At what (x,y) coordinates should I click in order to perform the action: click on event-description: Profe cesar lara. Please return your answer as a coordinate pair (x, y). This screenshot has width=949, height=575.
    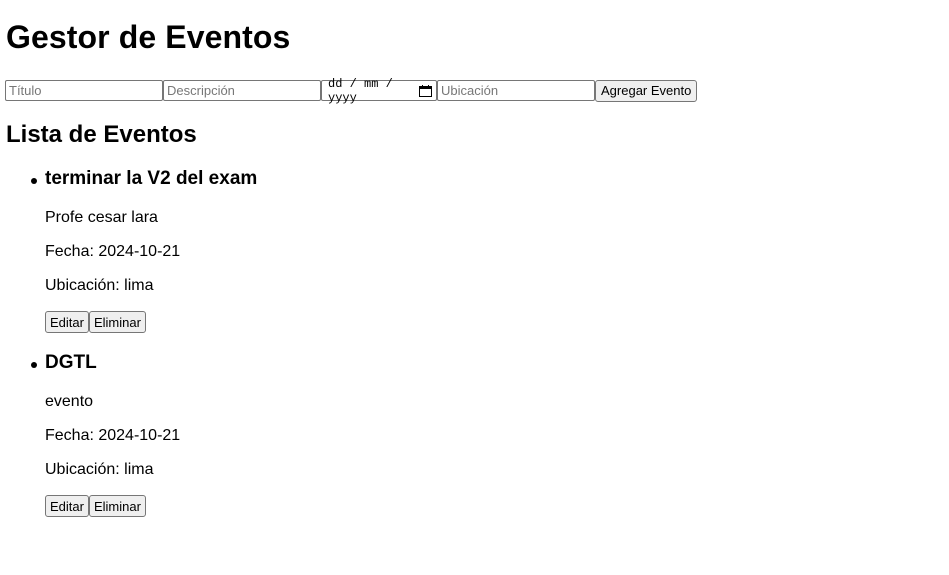
    Looking at the image, I should click on (101, 217).